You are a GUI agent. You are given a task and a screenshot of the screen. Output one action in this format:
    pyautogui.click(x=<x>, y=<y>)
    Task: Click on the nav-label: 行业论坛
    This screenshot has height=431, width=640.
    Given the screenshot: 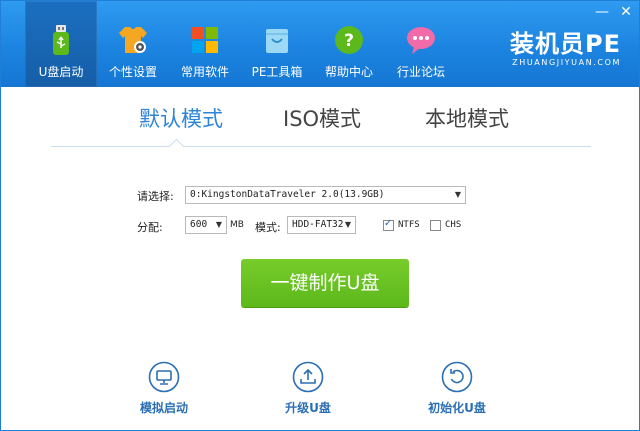 What is the action you would take?
    pyautogui.click(x=420, y=72)
    